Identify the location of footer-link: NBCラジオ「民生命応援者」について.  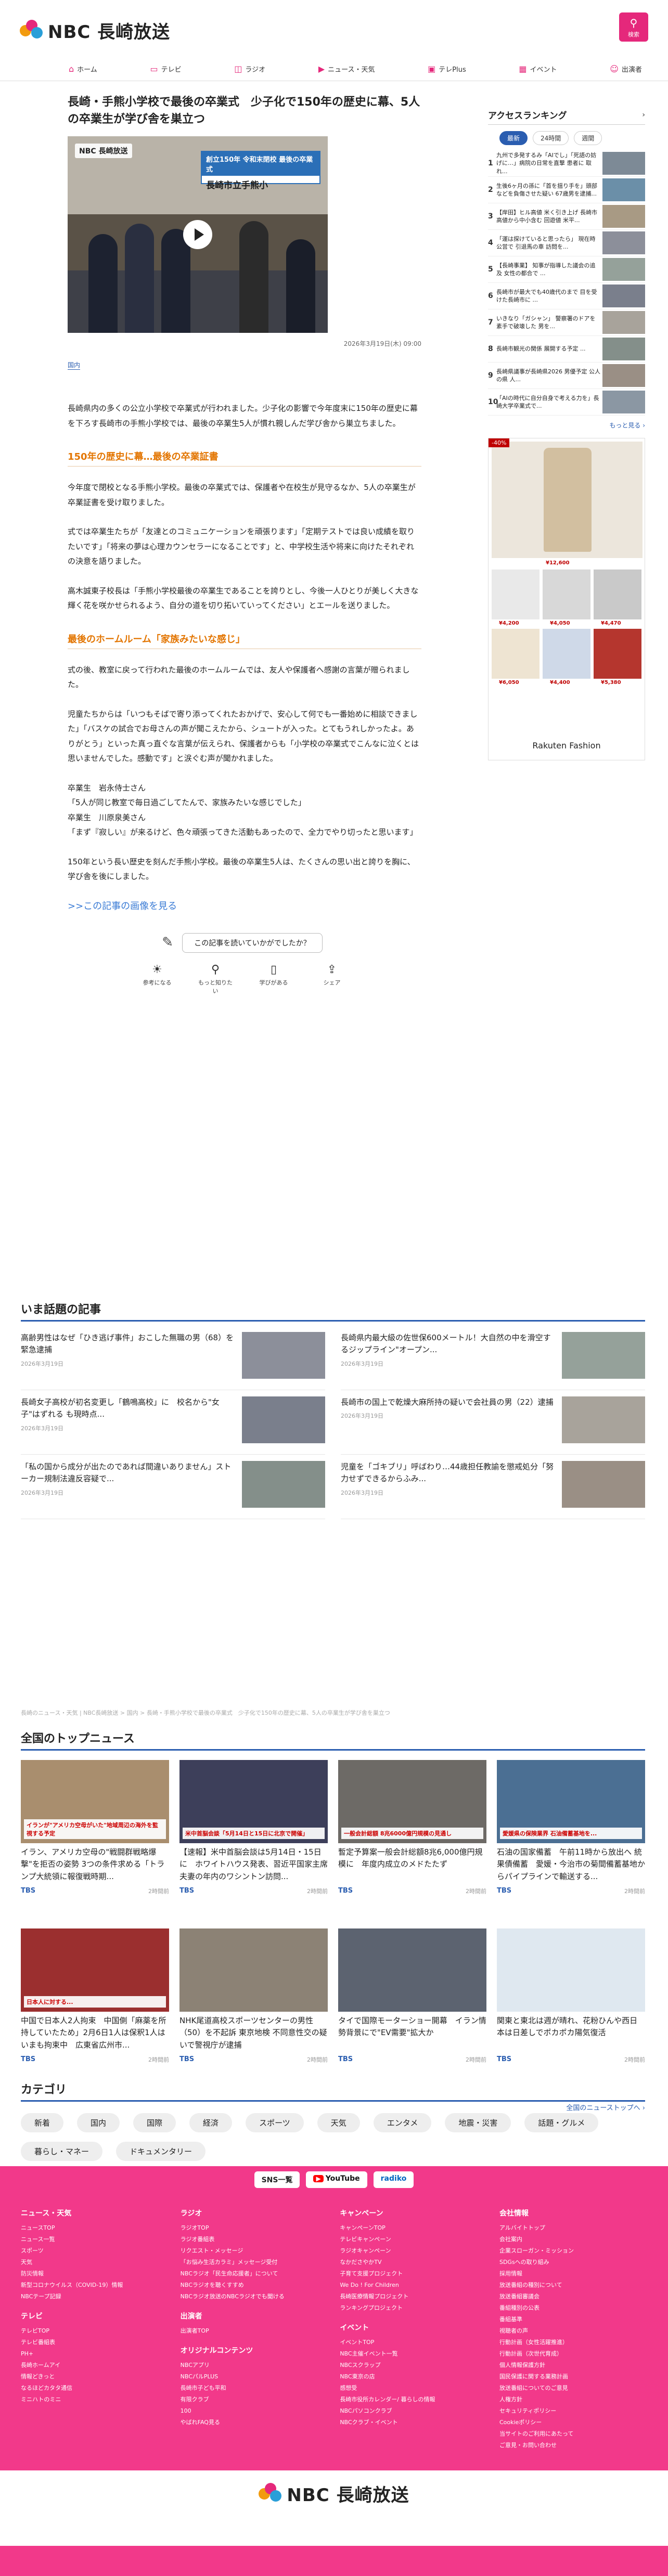
(253, 2274).